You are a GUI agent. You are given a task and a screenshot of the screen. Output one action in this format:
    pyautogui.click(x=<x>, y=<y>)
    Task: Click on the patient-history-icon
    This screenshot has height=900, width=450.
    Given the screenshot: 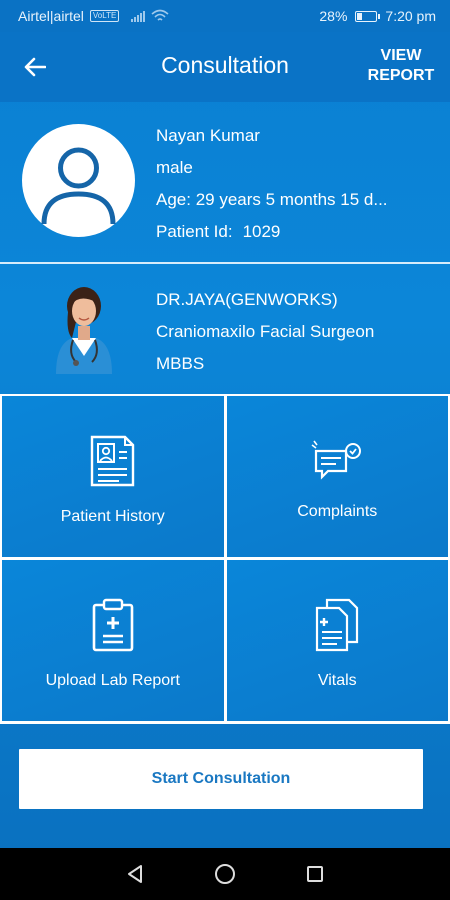 What is the action you would take?
    pyautogui.click(x=112, y=460)
    